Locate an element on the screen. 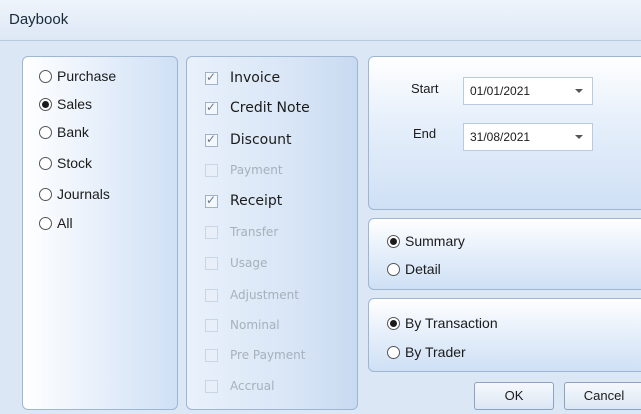  checkbox-adjustment: Adjustment is located at coordinates (252, 295).